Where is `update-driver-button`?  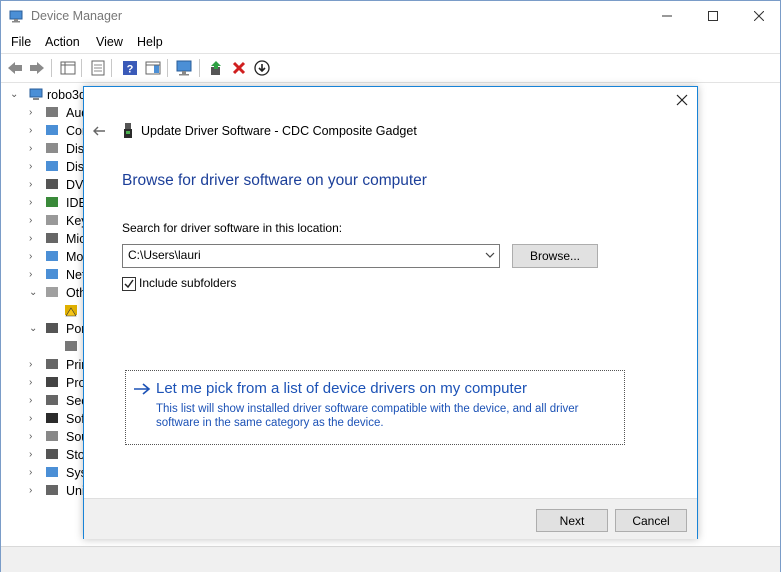
update-driver-button is located at coordinates (216, 68).